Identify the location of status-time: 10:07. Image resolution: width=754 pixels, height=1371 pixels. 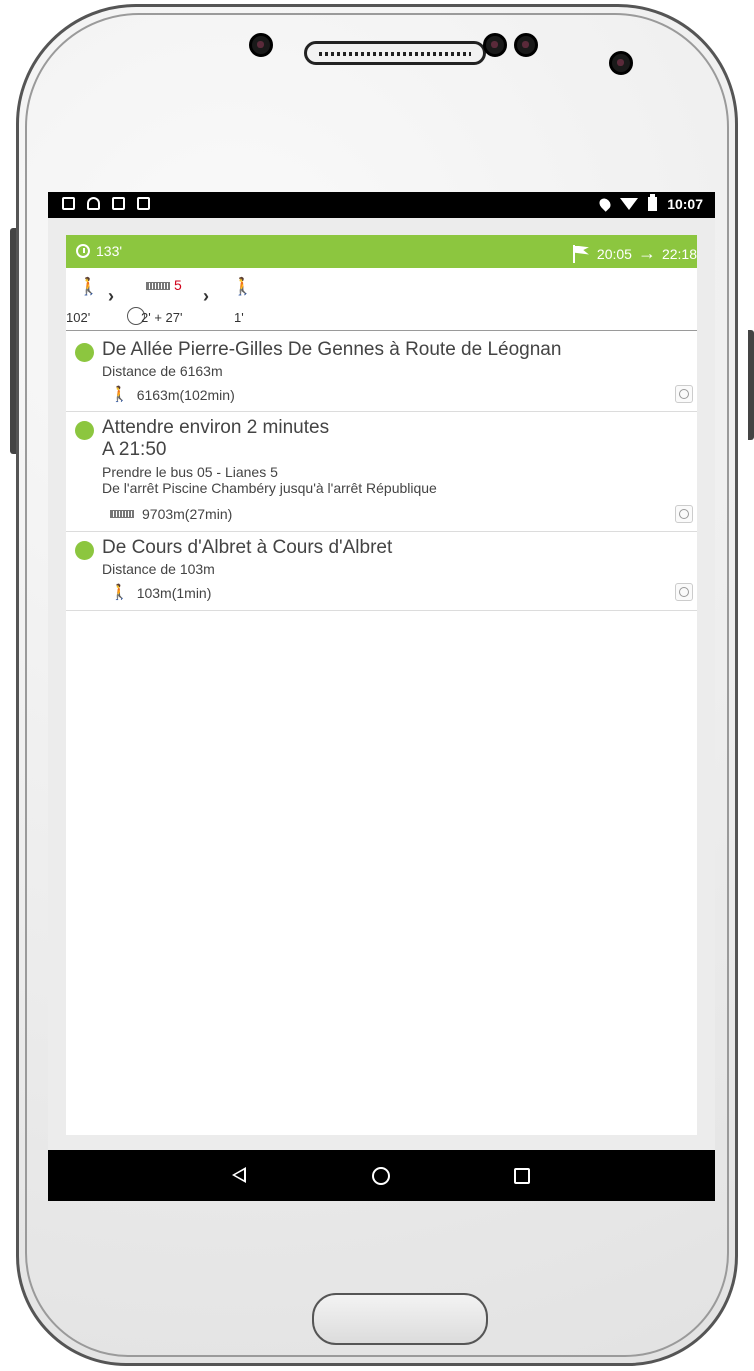
(685, 204).